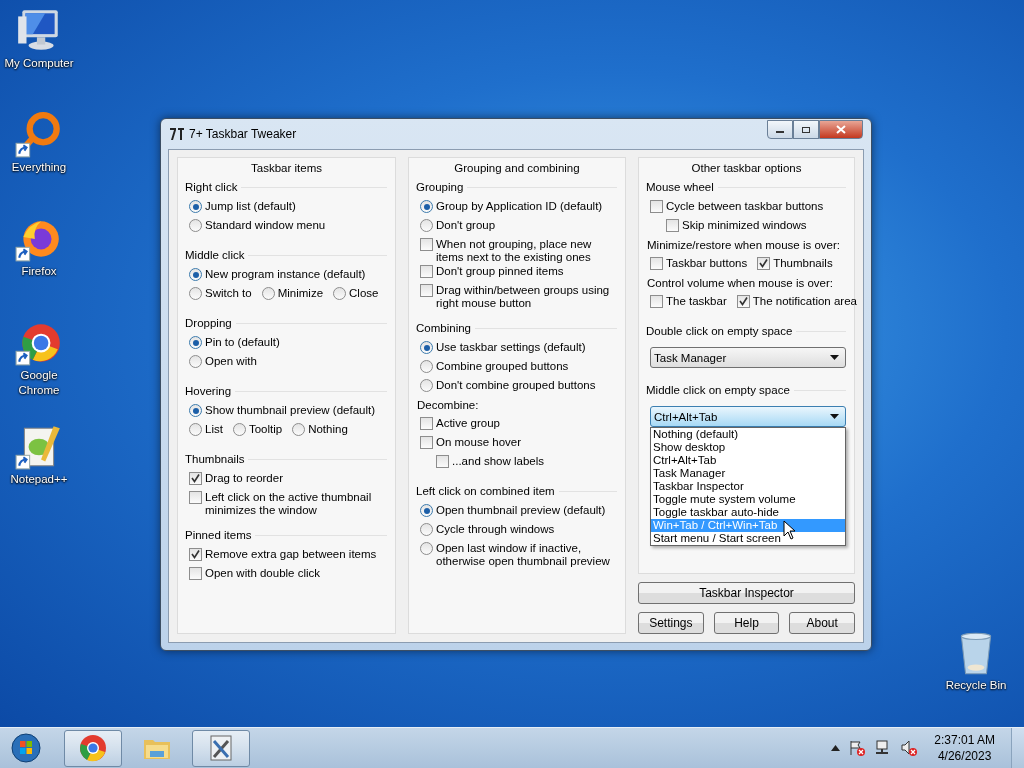 The image size is (1024, 768). Describe the element at coordinates (39, 63) in the screenshot. I see `icon-label: My Computer` at that location.